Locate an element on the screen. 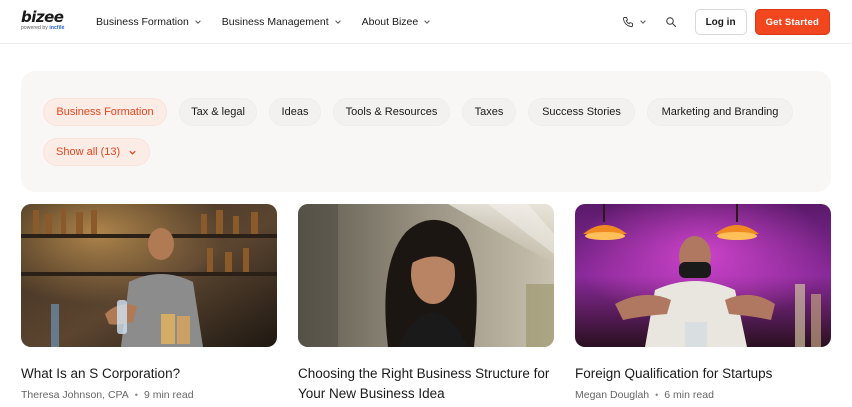  article-meta: Theresa Johnson, CPA • 9 min read is located at coordinates (149, 395).